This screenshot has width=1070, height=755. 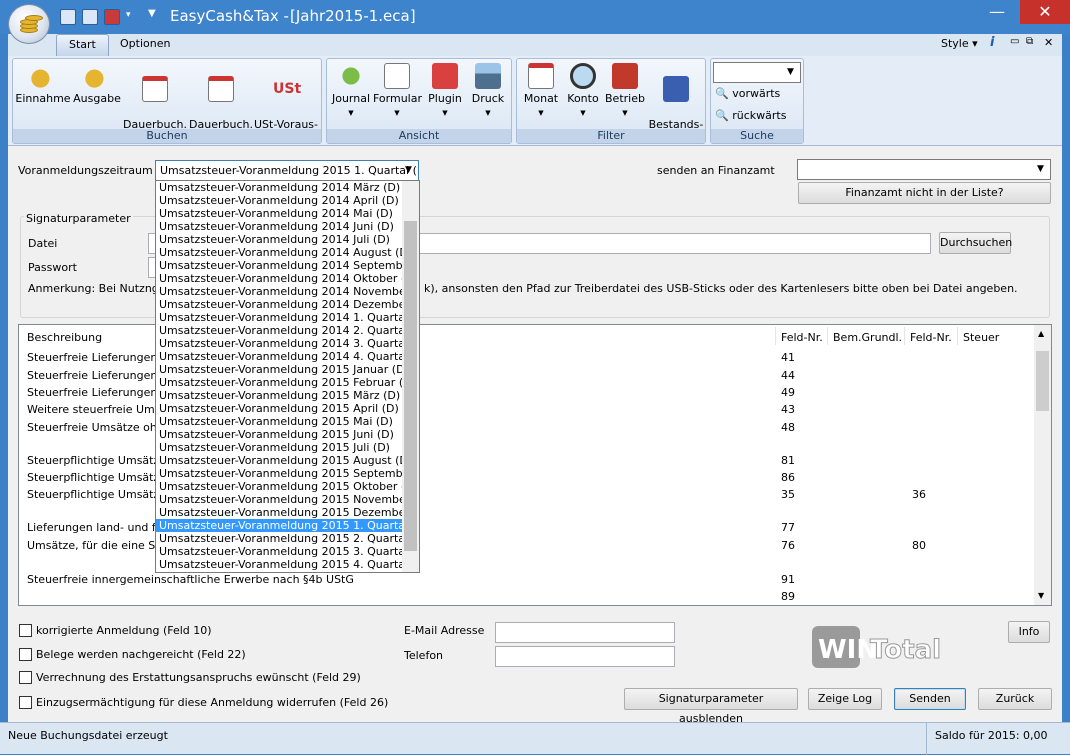 I want to click on scroll-up-icon: ▲, so click(x=1041, y=333).